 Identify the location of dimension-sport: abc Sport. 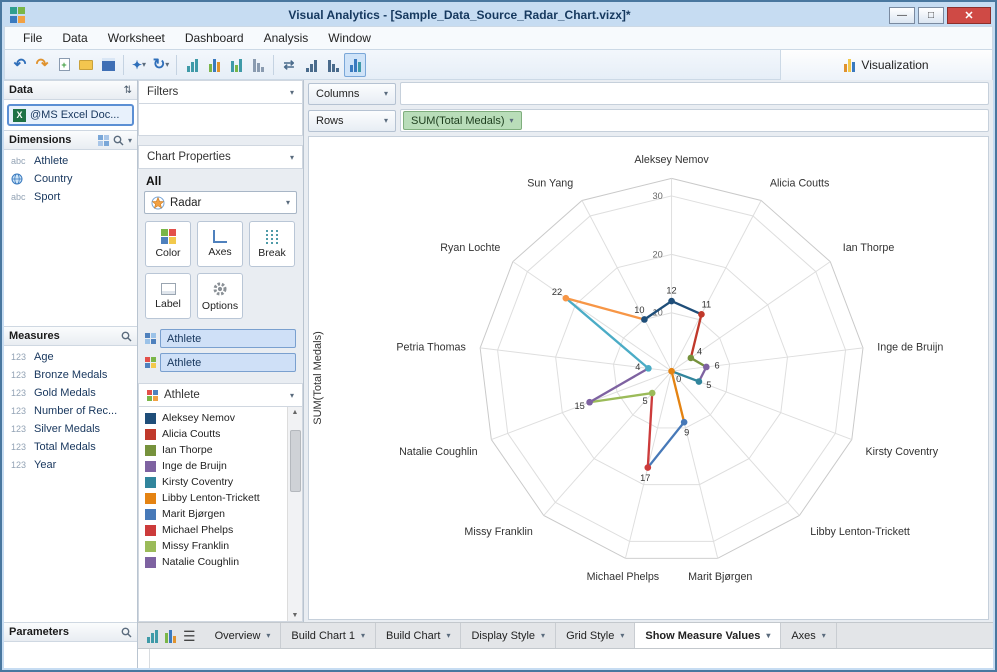
(70, 197).